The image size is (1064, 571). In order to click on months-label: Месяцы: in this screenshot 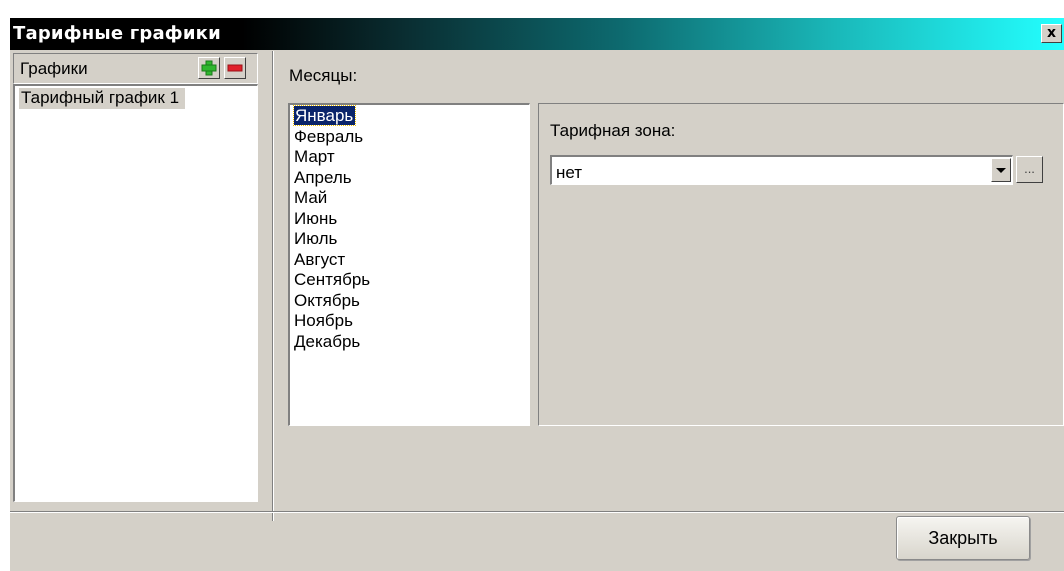, I will do `click(323, 75)`.